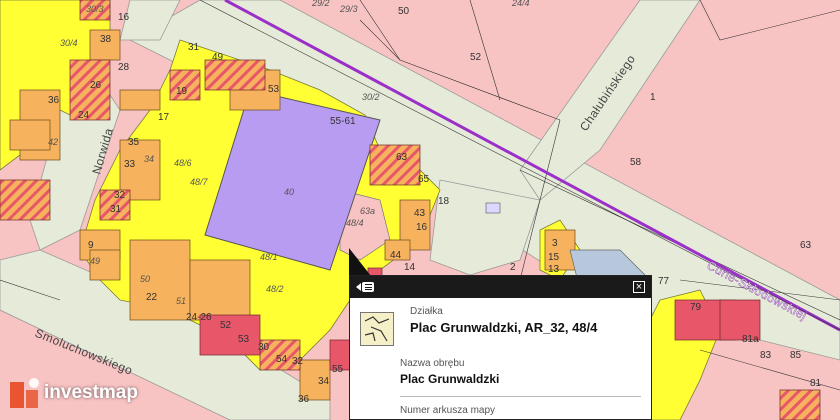  Describe the element at coordinates (750, 339) in the screenshot. I see `svg-text: 81a` at that location.